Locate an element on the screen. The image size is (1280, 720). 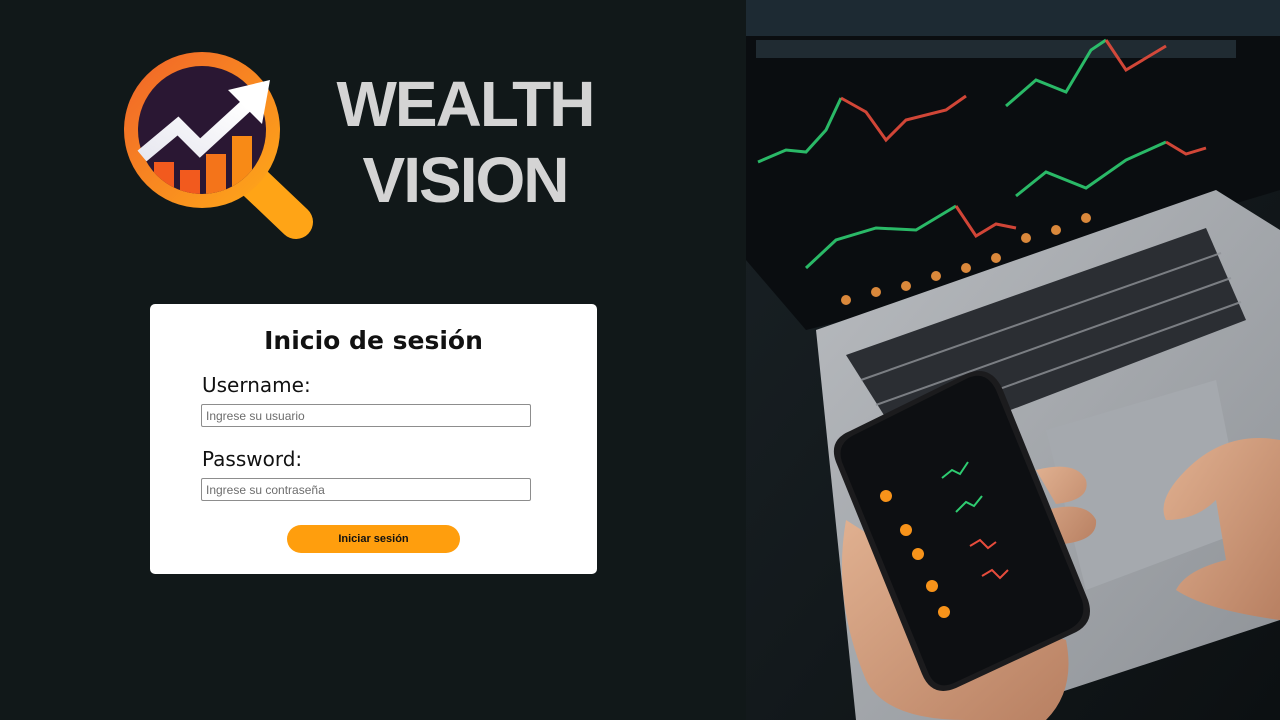
login-button: Iniciar sesión is located at coordinates (373, 539).